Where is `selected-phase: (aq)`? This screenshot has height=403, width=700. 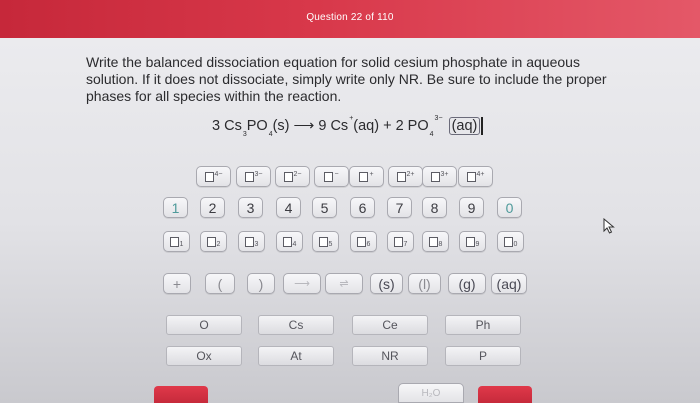
selected-phase: (aq) is located at coordinates (464, 125).